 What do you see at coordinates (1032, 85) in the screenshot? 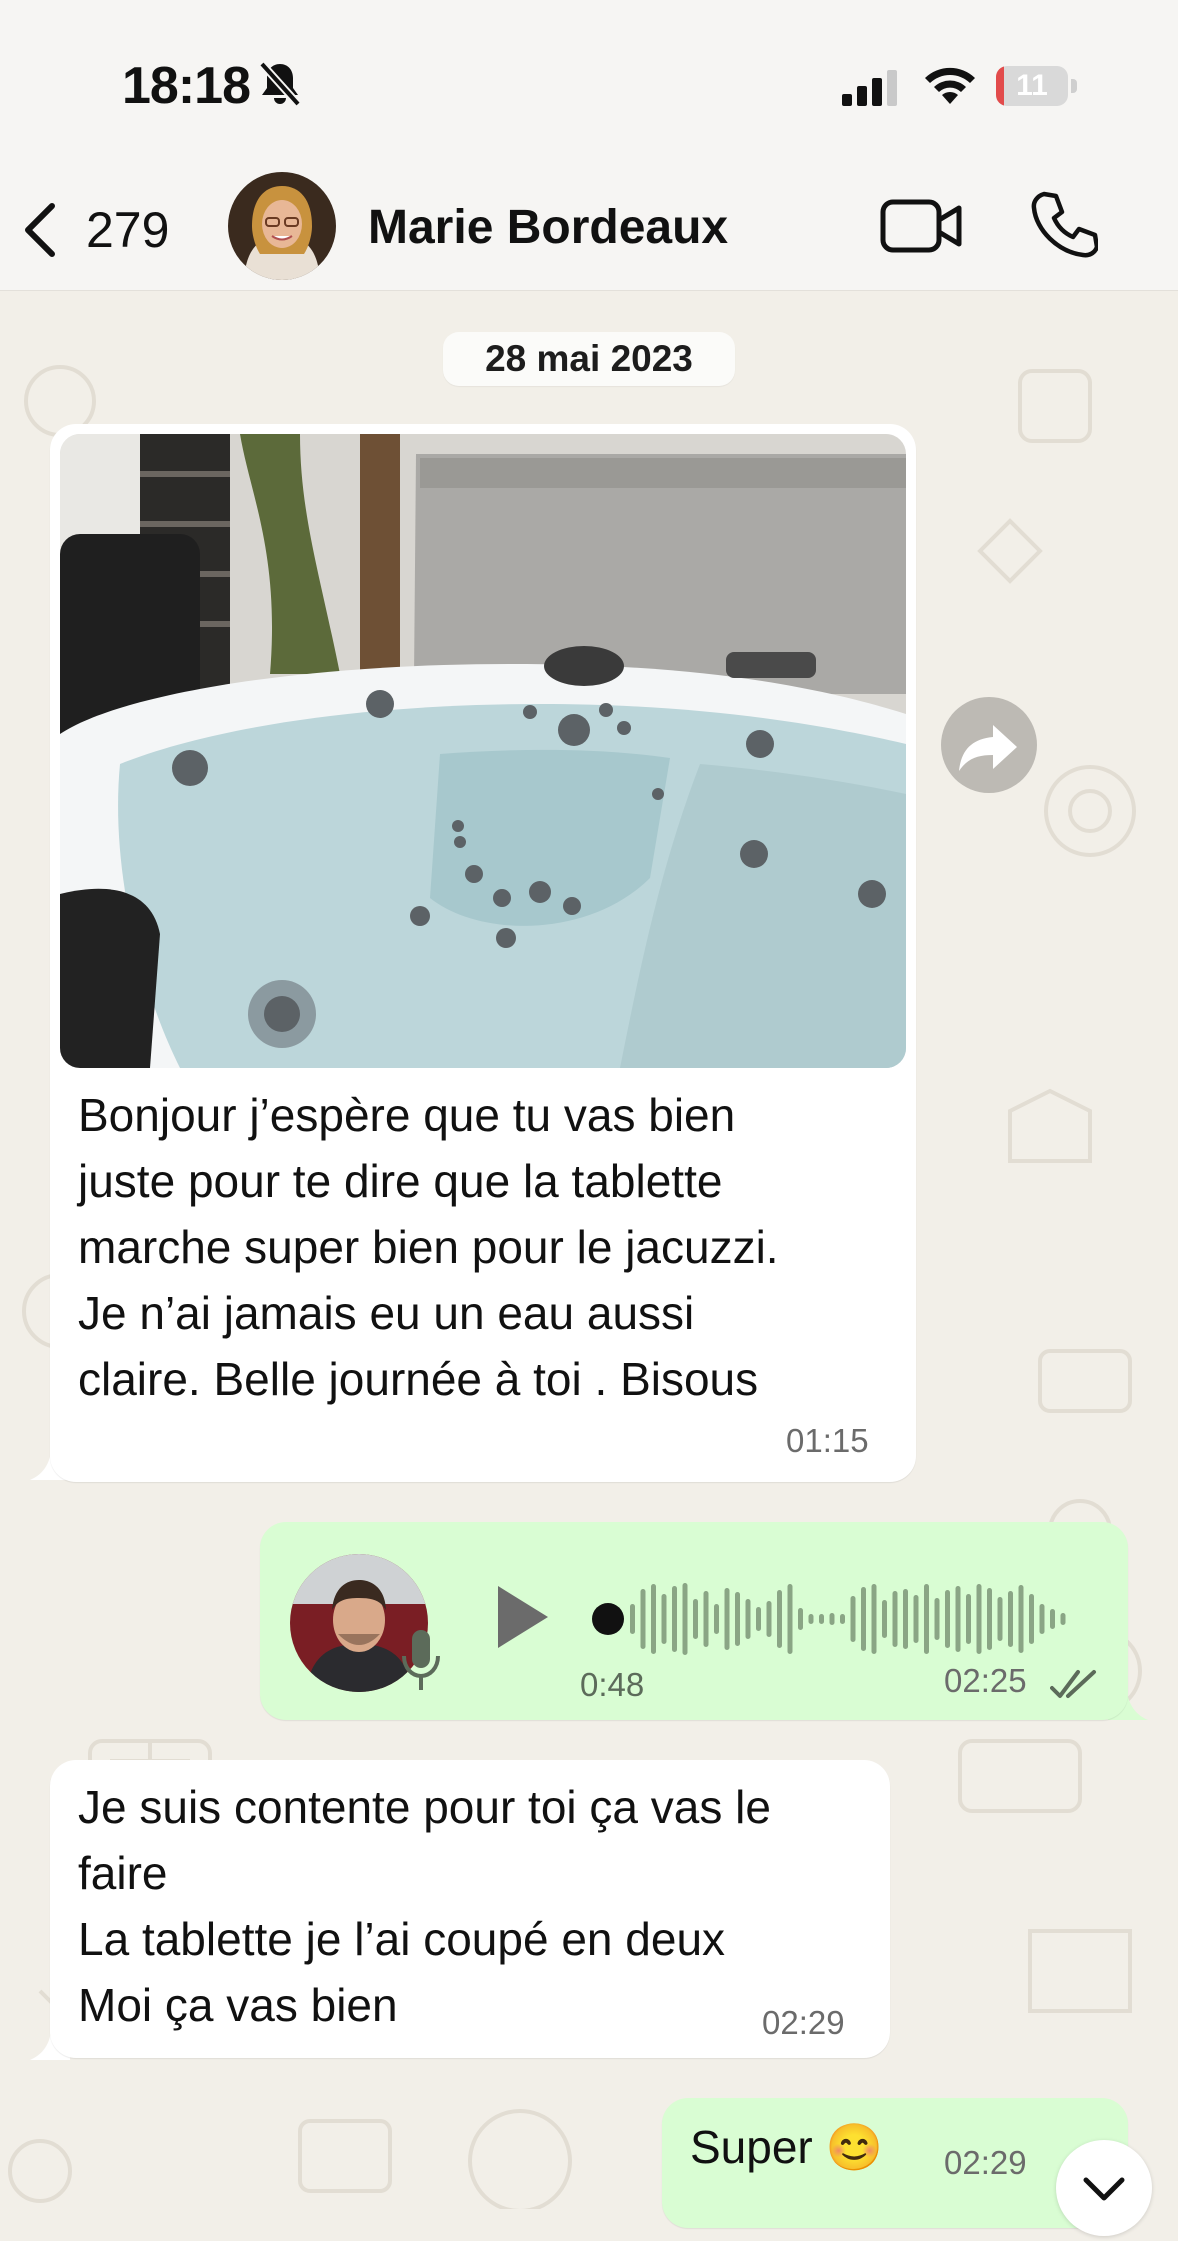
I see `battery-level: 11` at bounding box center [1032, 85].